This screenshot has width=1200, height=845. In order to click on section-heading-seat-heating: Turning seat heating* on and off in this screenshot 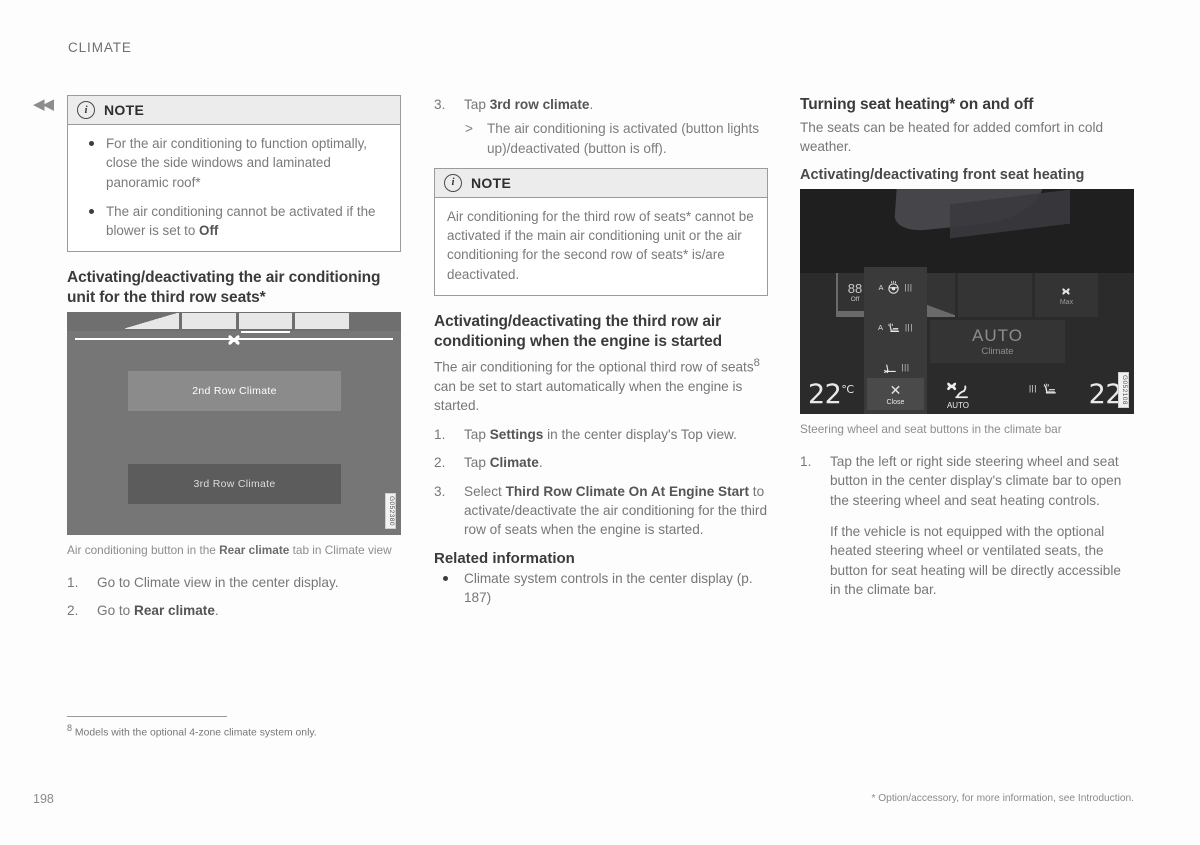, I will do `click(917, 104)`.